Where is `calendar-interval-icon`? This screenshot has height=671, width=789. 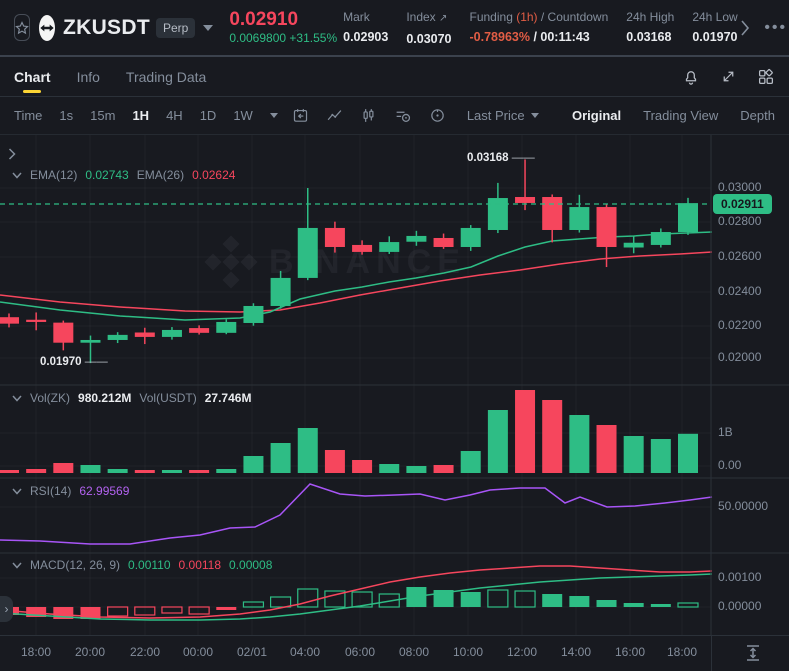
calendar-interval-icon is located at coordinates (300, 115).